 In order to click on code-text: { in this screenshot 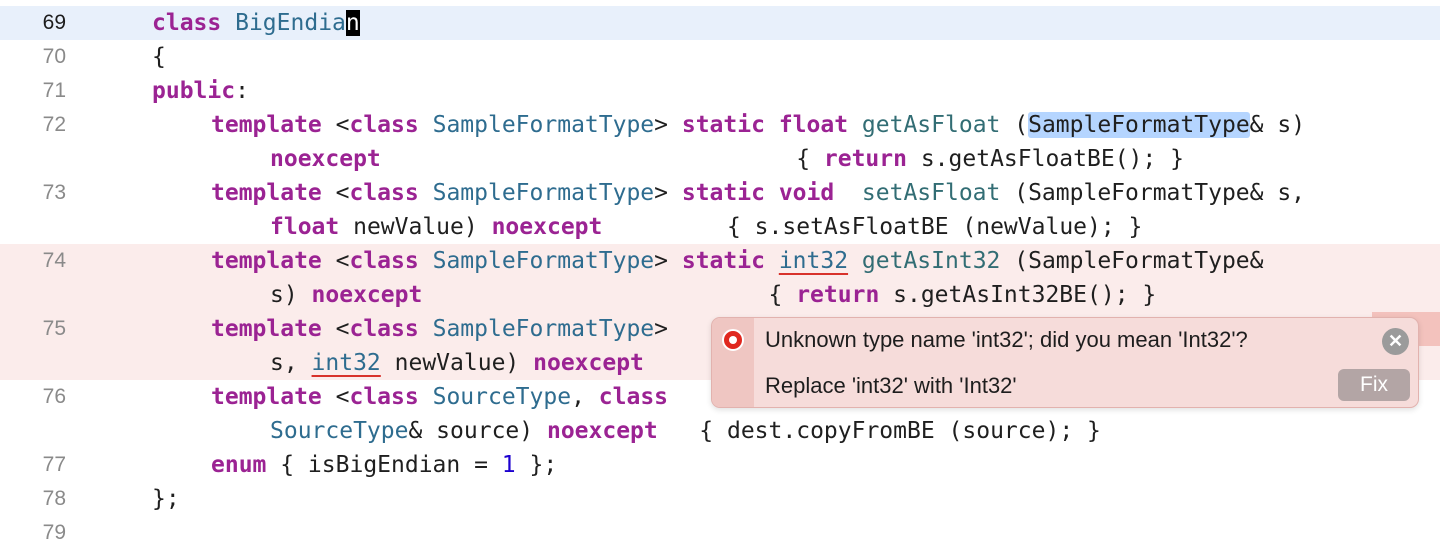, I will do `click(159, 57)`.